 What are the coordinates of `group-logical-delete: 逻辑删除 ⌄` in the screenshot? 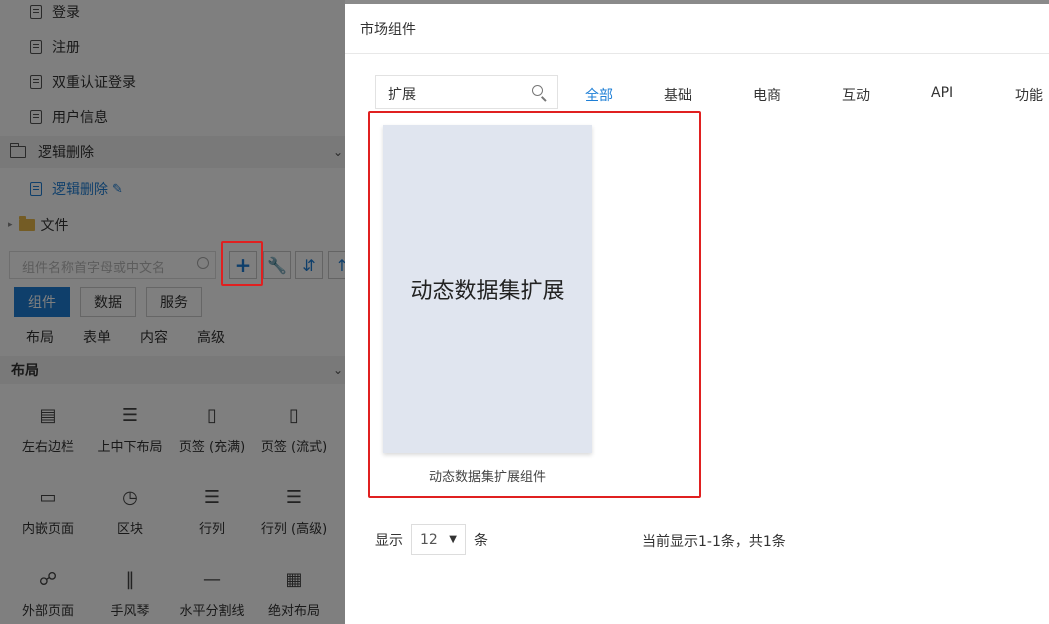 It's located at (172, 152).